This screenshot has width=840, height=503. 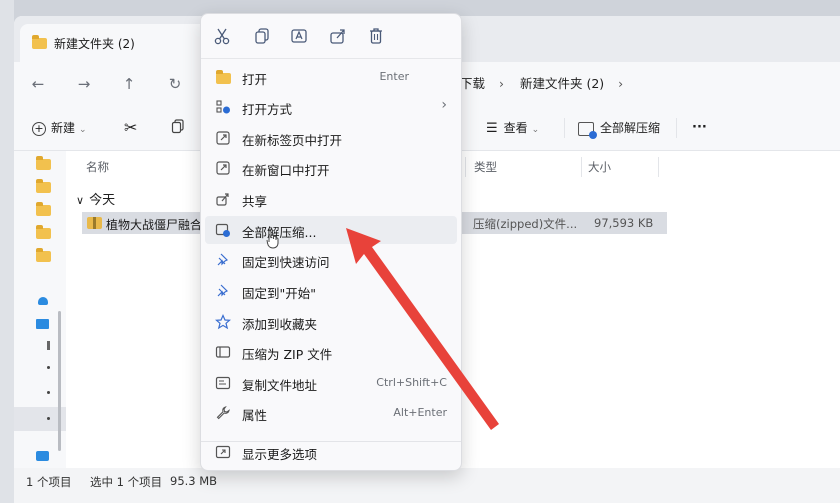 I want to click on arrow-icon, so click(x=422, y=329).